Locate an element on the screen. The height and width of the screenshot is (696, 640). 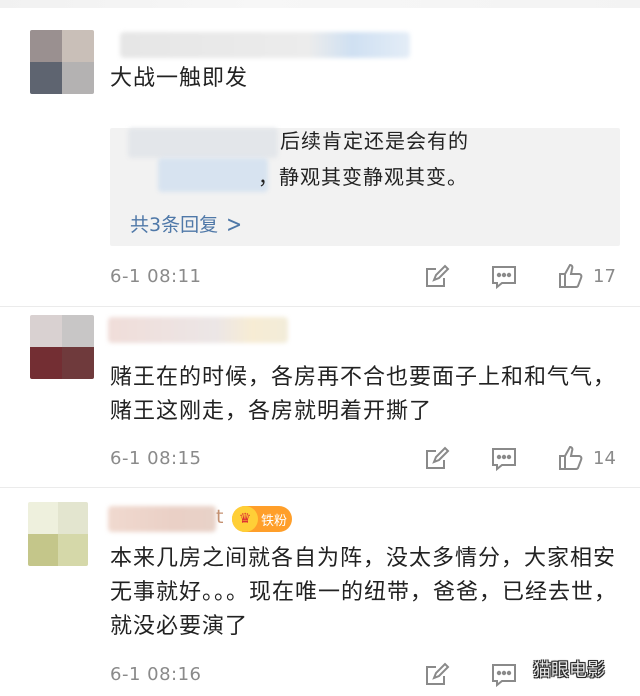
view-replies-link: 共3条回复 > is located at coordinates (186, 224).